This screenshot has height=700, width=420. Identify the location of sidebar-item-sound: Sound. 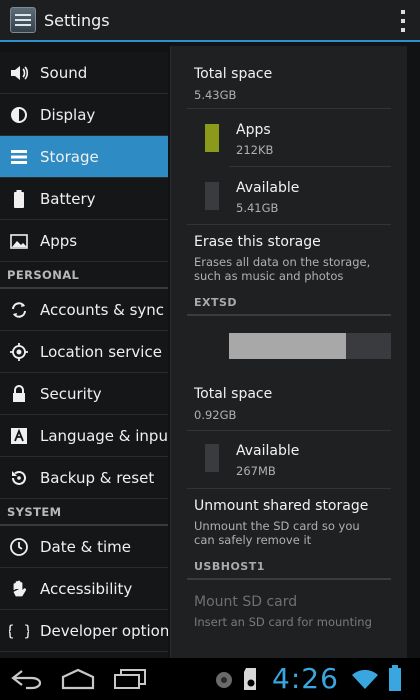
(84, 73).